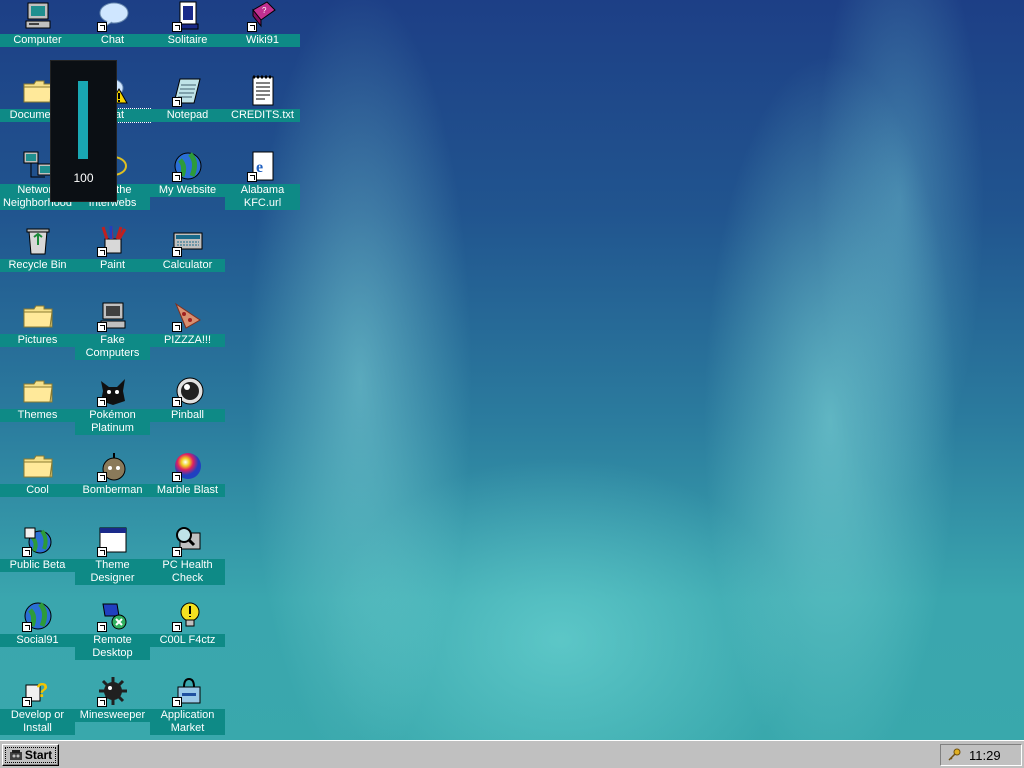  I want to click on desktop-icon-cool: Cool, so click(37, 473).